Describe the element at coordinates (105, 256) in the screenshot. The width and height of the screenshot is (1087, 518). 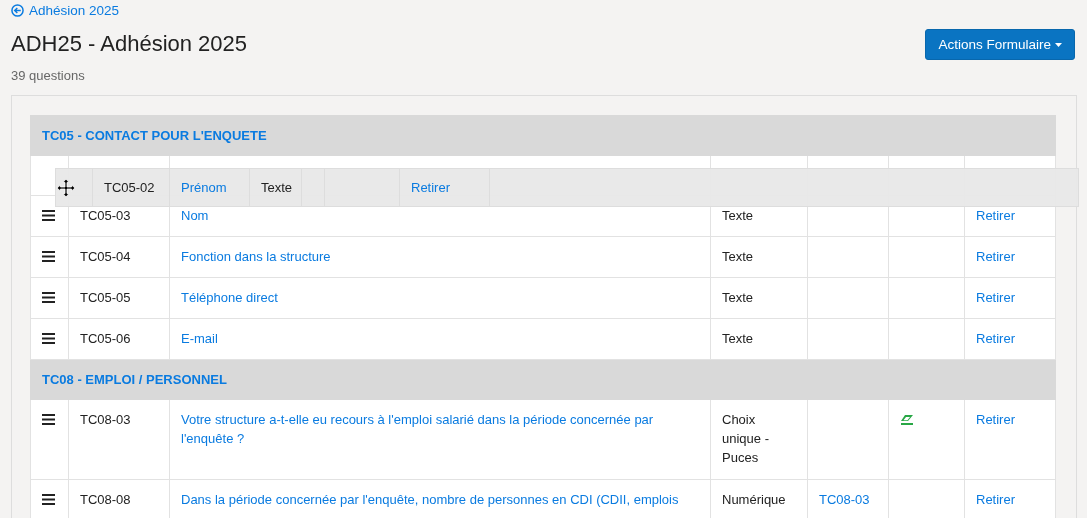
I see `question-code: TC05-04` at that location.